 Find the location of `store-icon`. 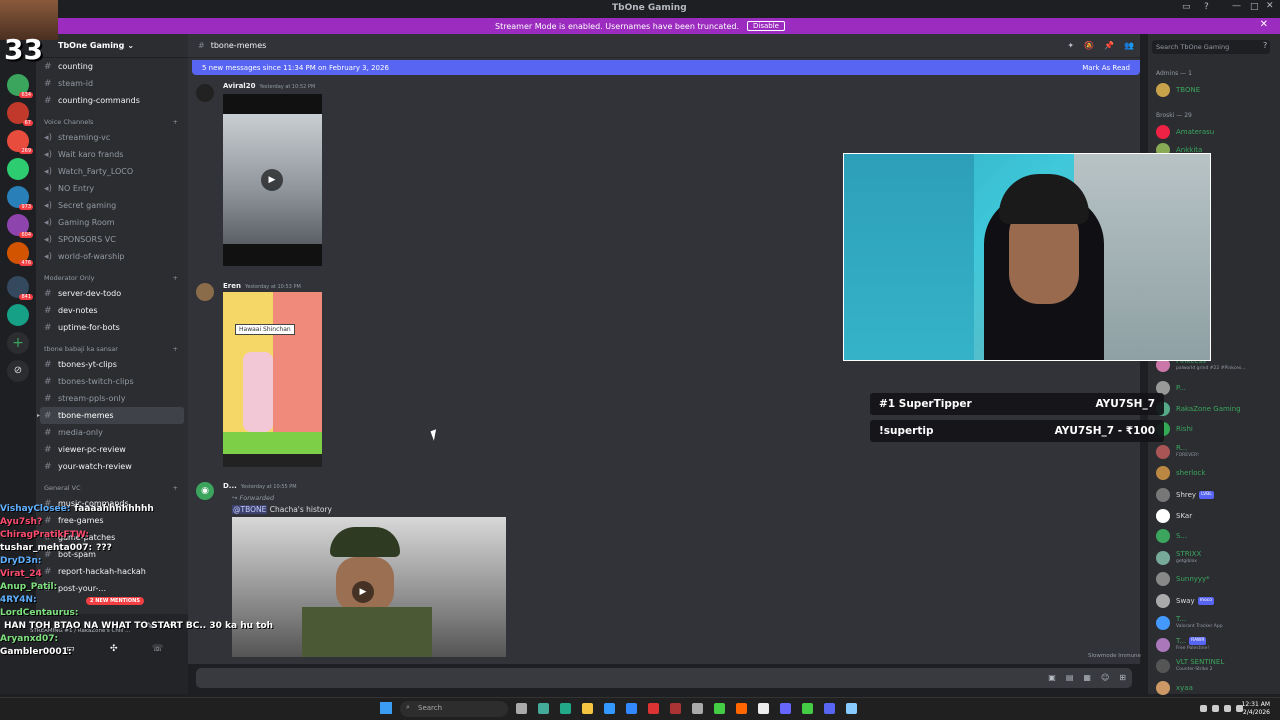

store-icon is located at coordinates (631, 708).